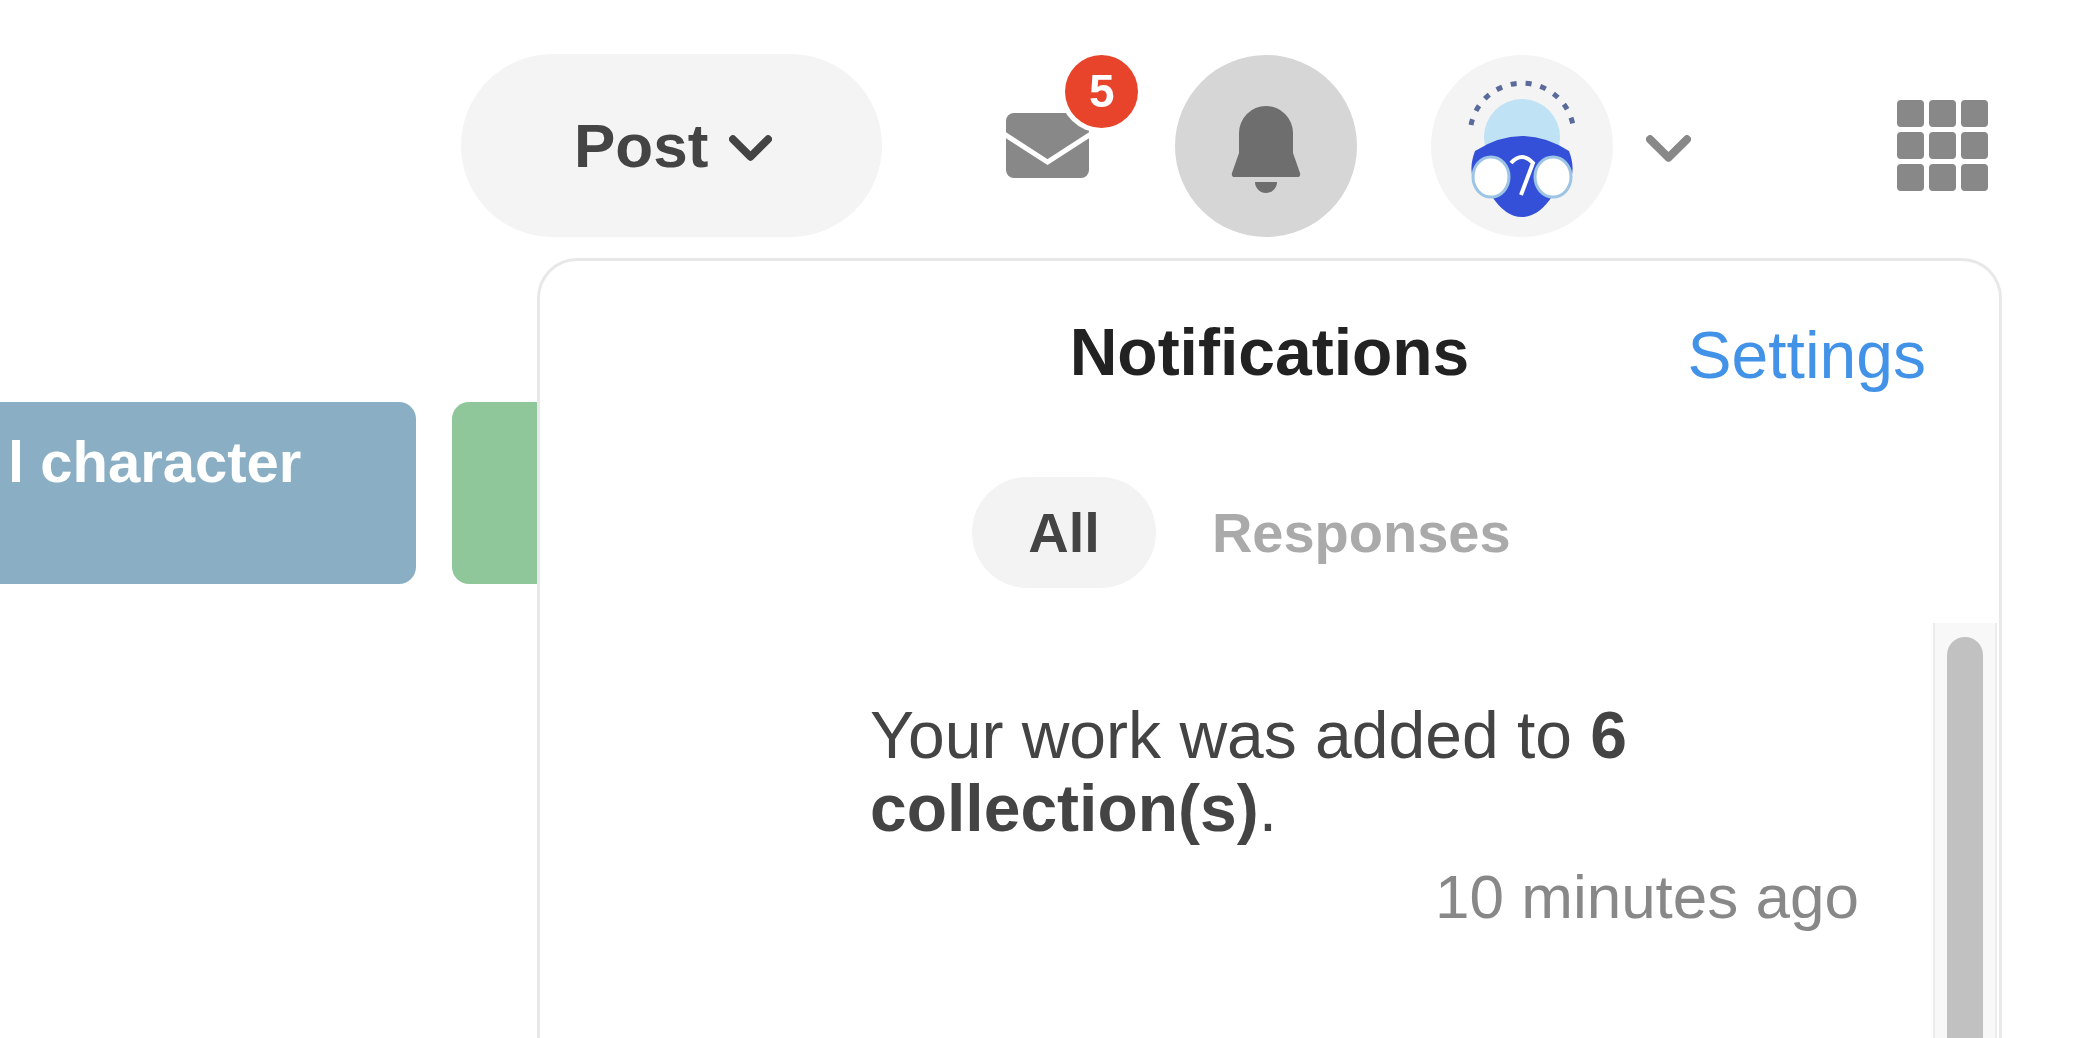  I want to click on notification-time: 10 minutes ago, so click(1647, 897).